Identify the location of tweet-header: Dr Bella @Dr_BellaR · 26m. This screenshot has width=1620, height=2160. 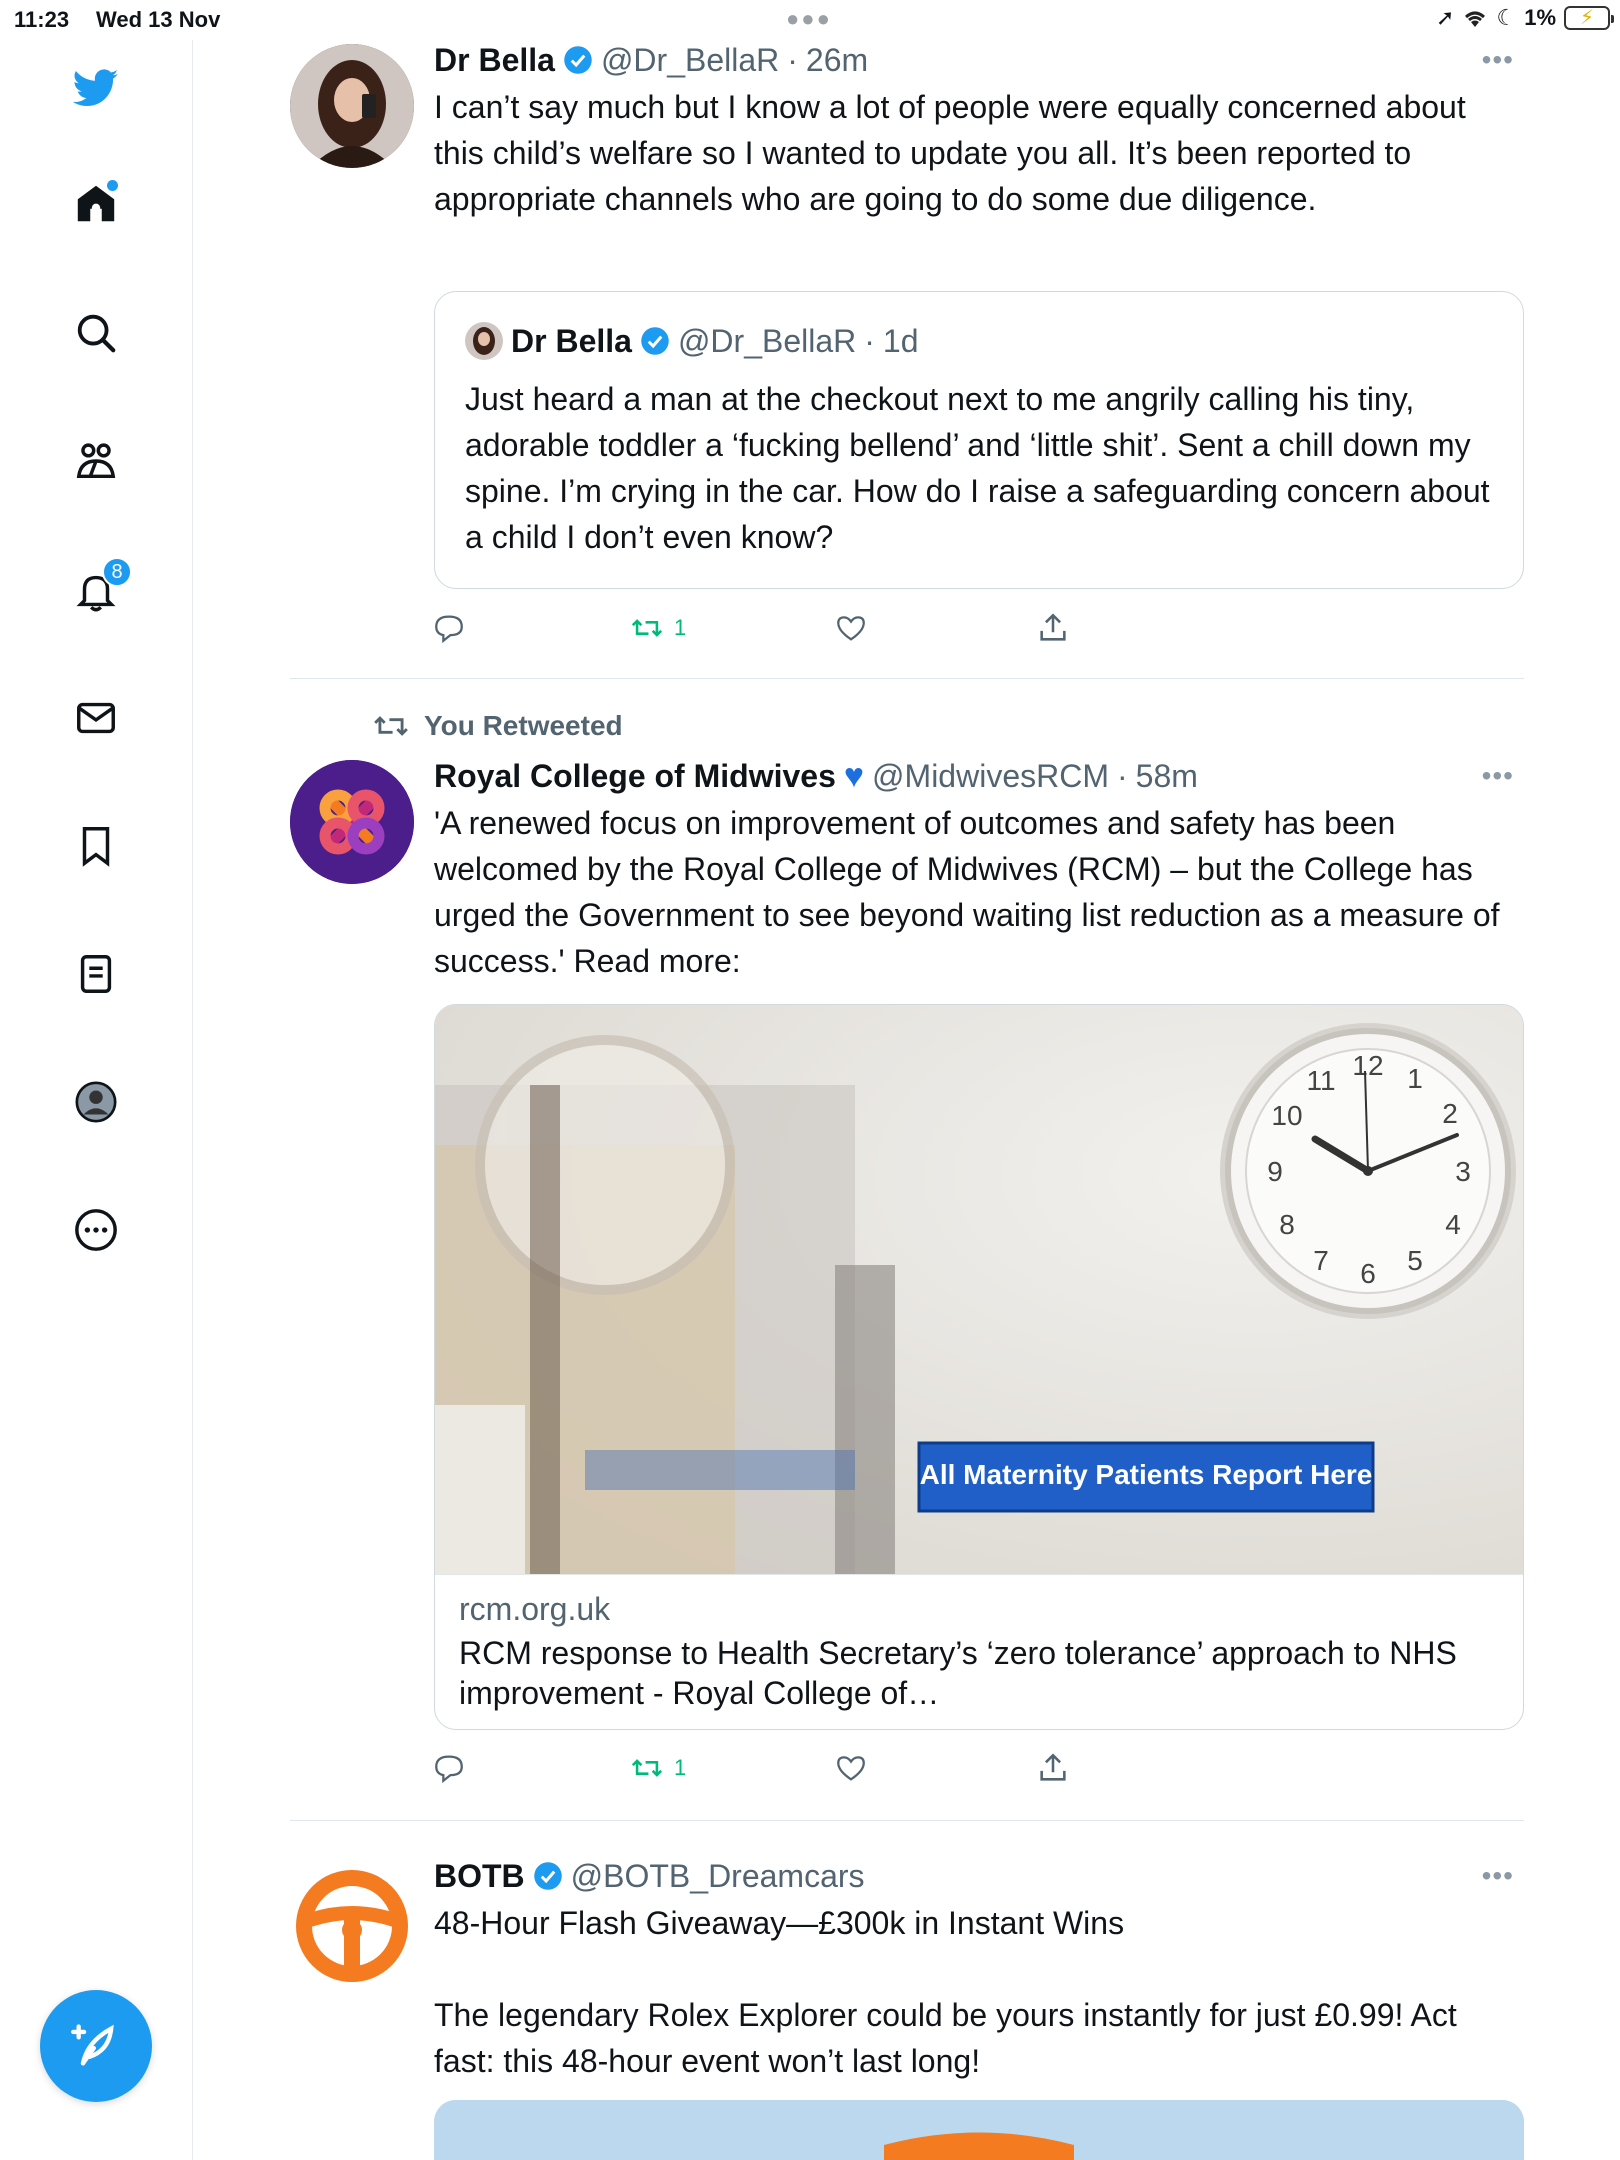
(979, 60).